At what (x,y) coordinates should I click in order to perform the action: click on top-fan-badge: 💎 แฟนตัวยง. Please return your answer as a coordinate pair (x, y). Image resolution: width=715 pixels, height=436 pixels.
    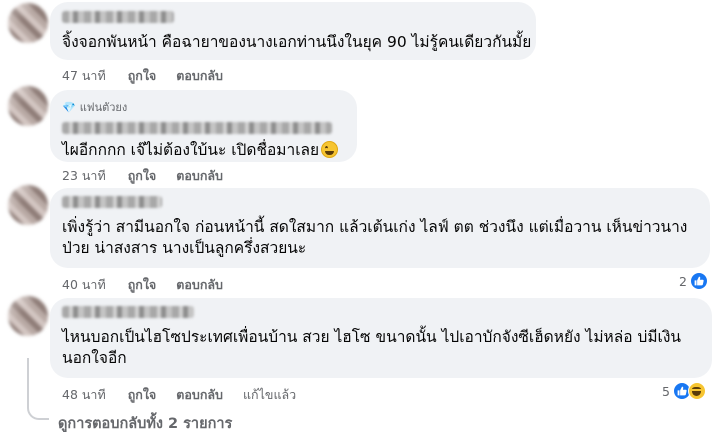
    Looking at the image, I should click on (203, 107).